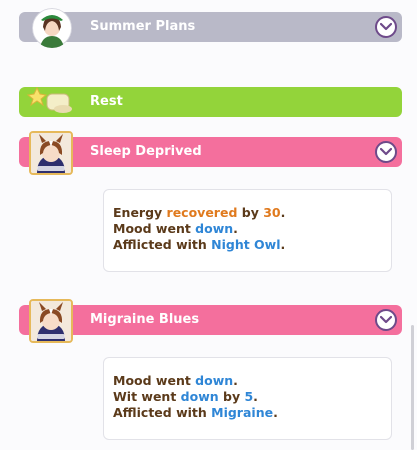  I want to click on effect-line: Afflicted with Night Owl., so click(199, 244).